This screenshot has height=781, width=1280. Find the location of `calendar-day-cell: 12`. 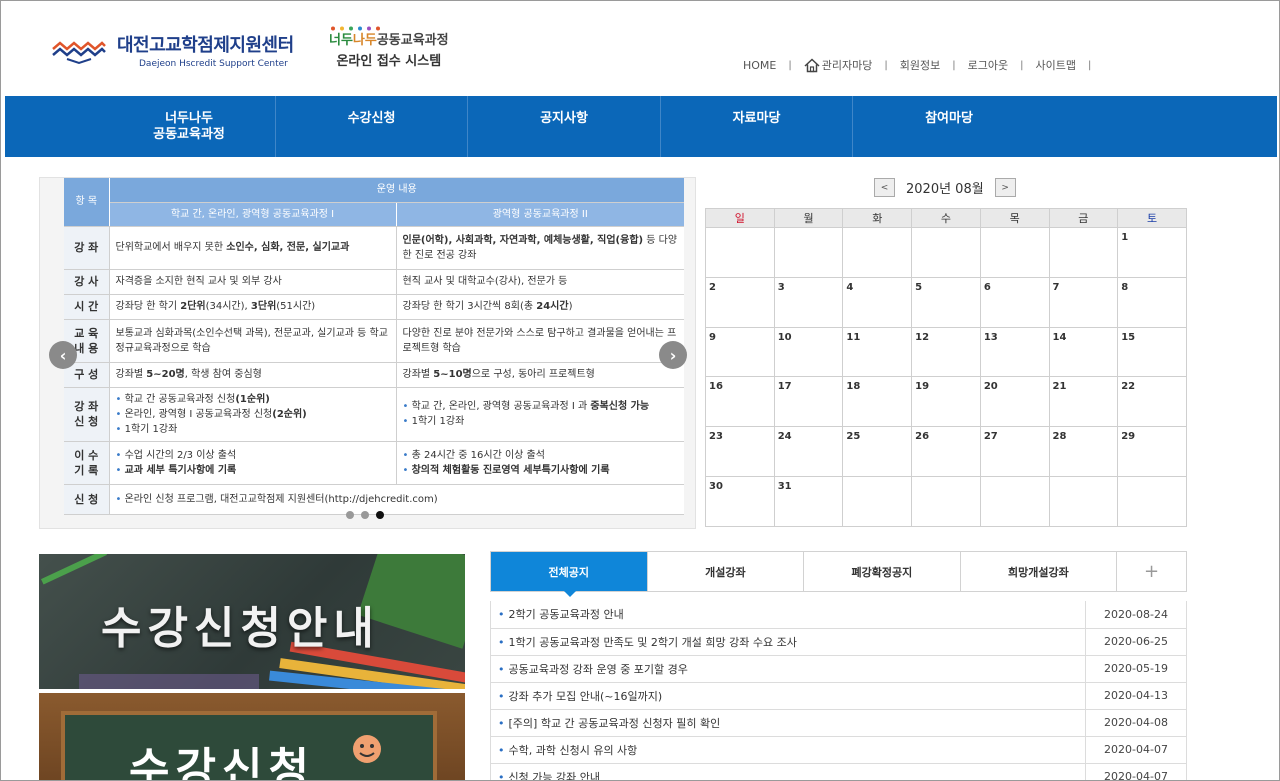

calendar-day-cell: 12 is located at coordinates (946, 352).